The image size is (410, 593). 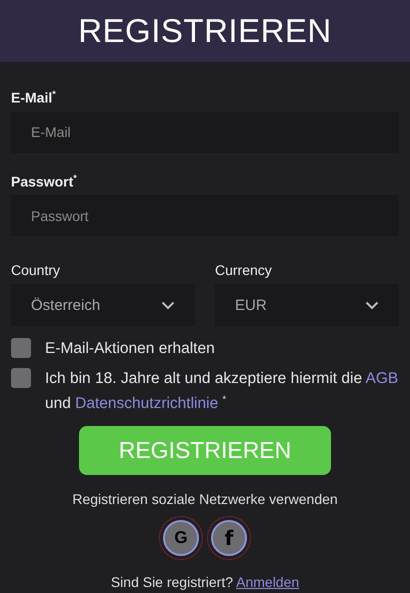 I want to click on field-label: Currency, so click(x=244, y=270).